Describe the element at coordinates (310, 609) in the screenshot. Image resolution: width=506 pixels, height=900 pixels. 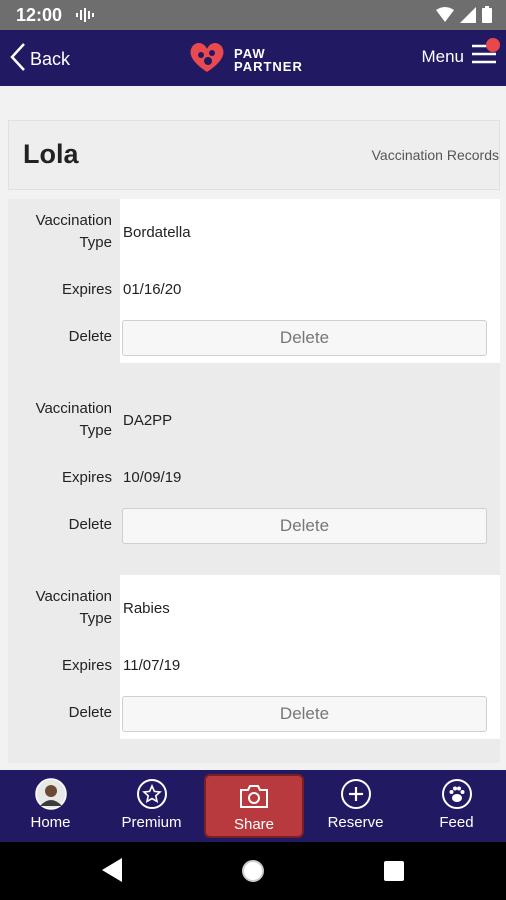
I see `vaccination-type-value-cell: Rabies` at that location.